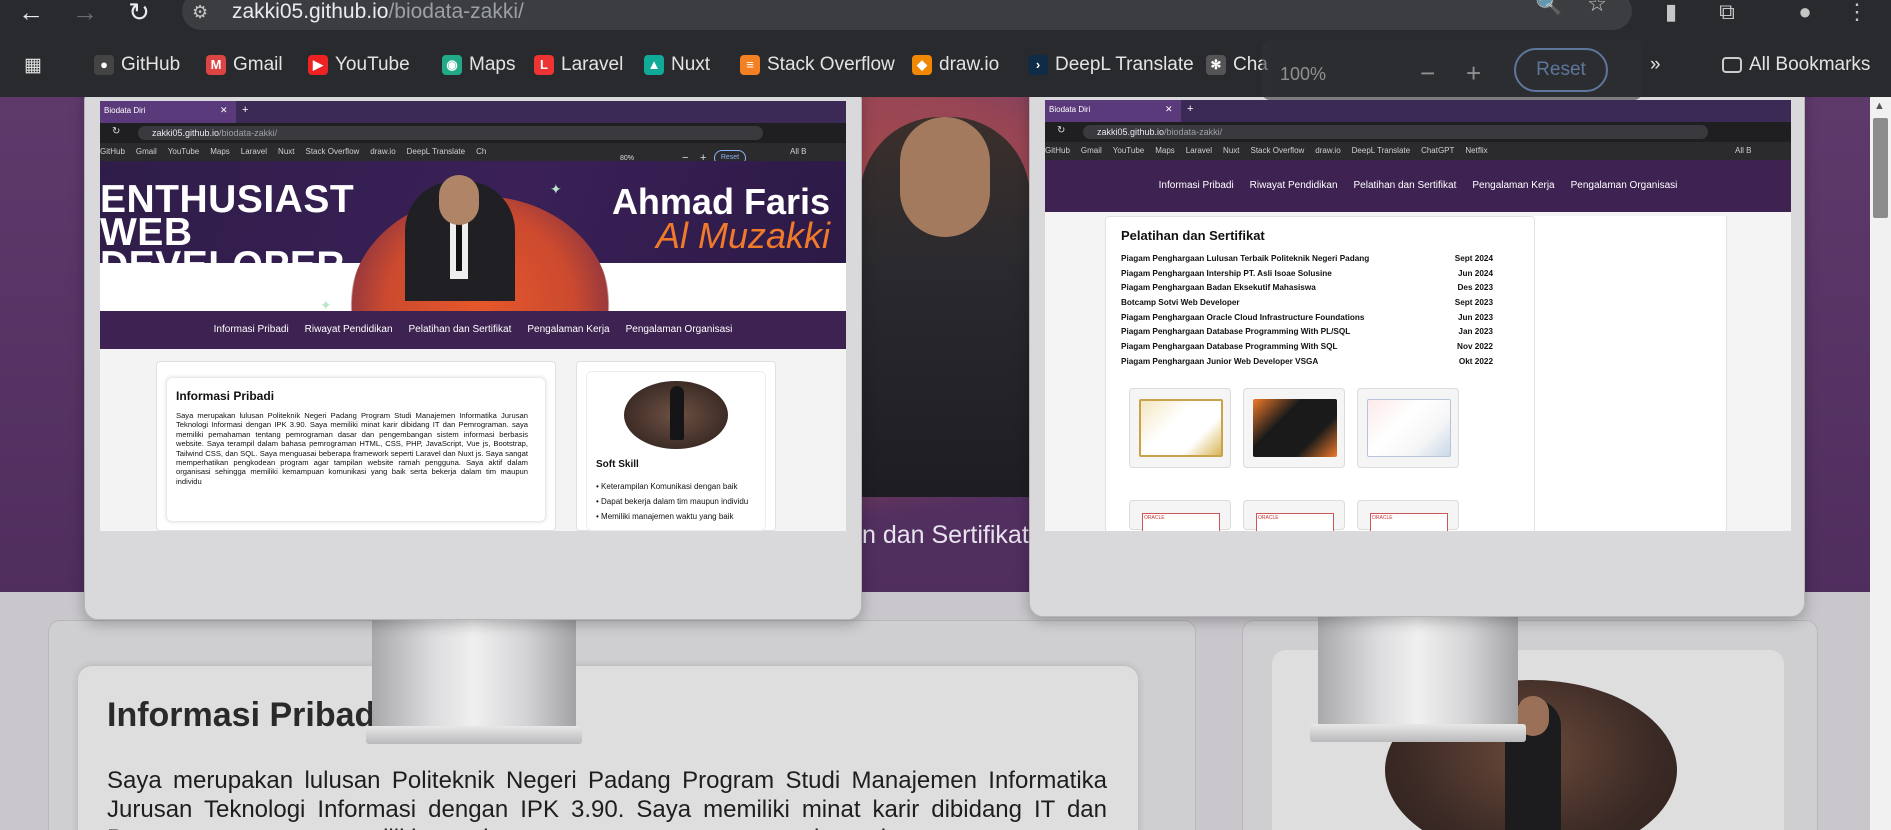 Image resolution: width=1891 pixels, height=830 pixels. What do you see at coordinates (205, 15) in the screenshot?
I see `site-info-icon: ⚙` at bounding box center [205, 15].